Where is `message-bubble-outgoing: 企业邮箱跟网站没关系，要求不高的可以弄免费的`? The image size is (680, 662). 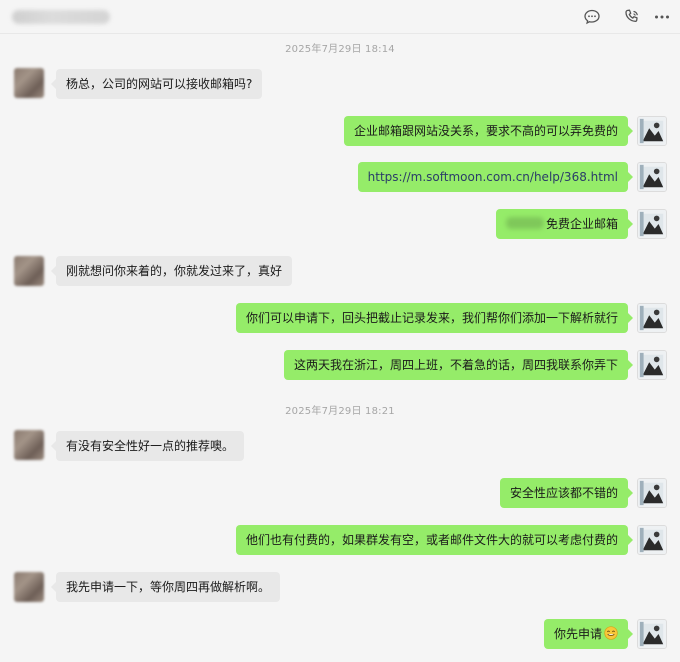
message-bubble-outgoing: 企业邮箱跟网站没关系，要求不高的可以弄免费的 is located at coordinates (488, 131).